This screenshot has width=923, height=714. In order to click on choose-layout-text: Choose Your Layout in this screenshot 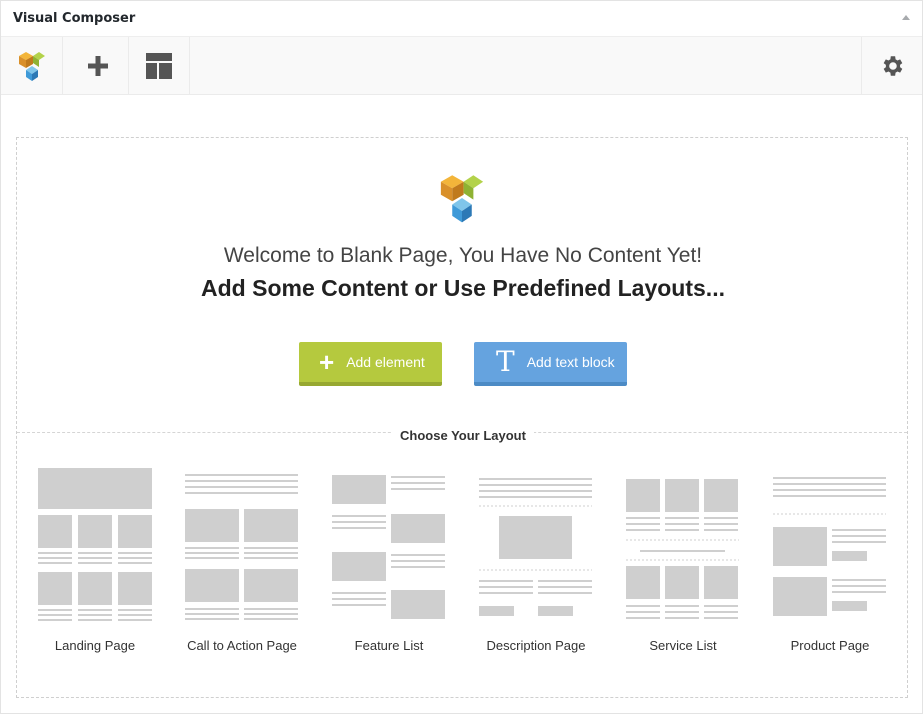, I will do `click(463, 435)`.